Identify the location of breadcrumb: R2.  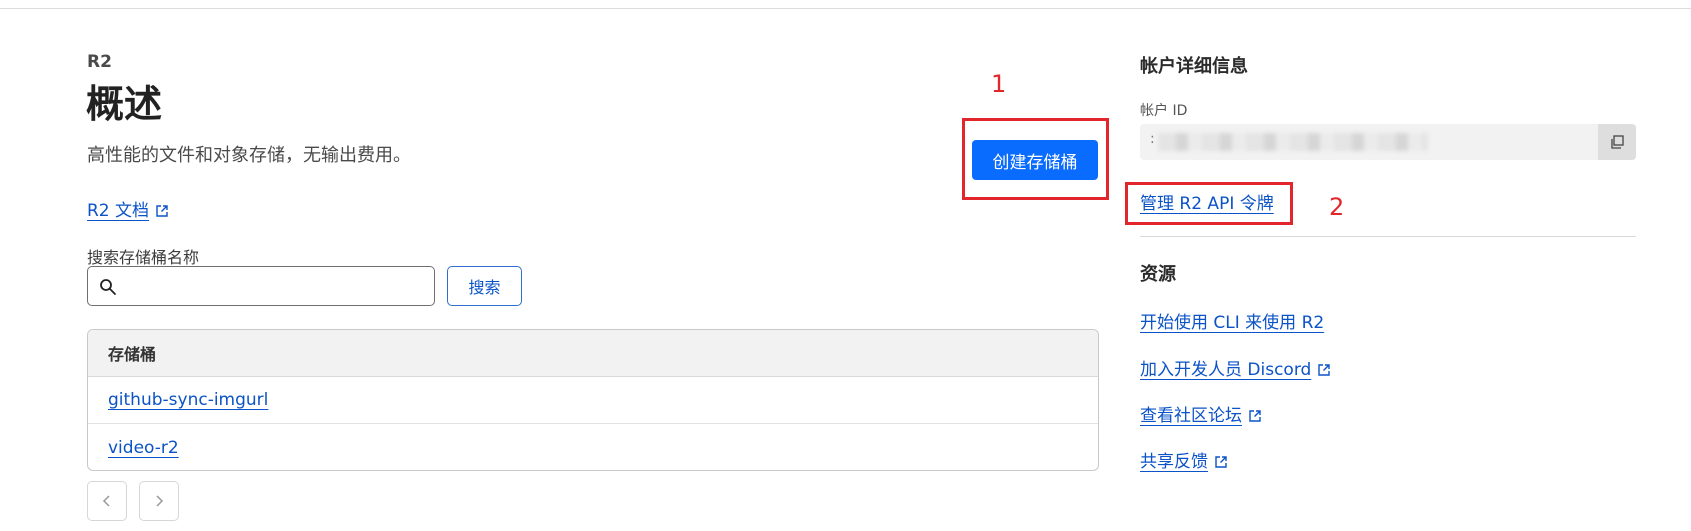
(99, 62).